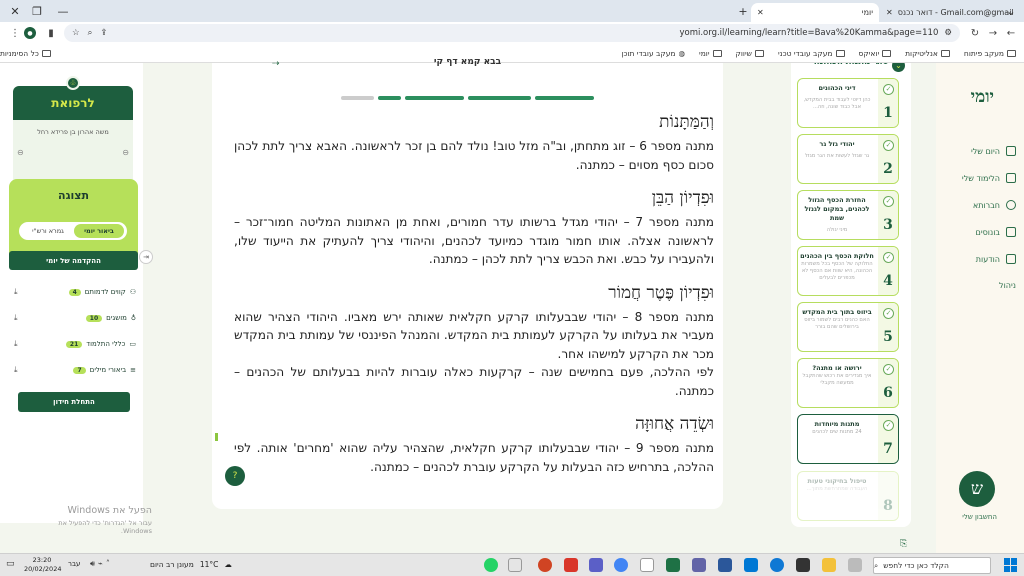 This screenshot has width=1024, height=576. I want to click on profile-avatar-icon: ●, so click(30, 33).